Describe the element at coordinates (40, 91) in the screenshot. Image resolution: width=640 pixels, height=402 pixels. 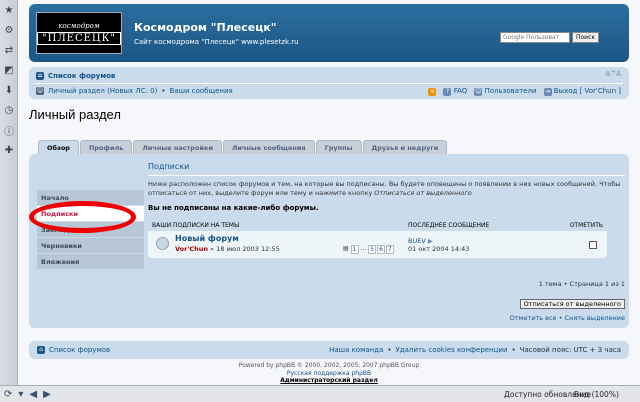
I see `user-icon: ☺` at that location.